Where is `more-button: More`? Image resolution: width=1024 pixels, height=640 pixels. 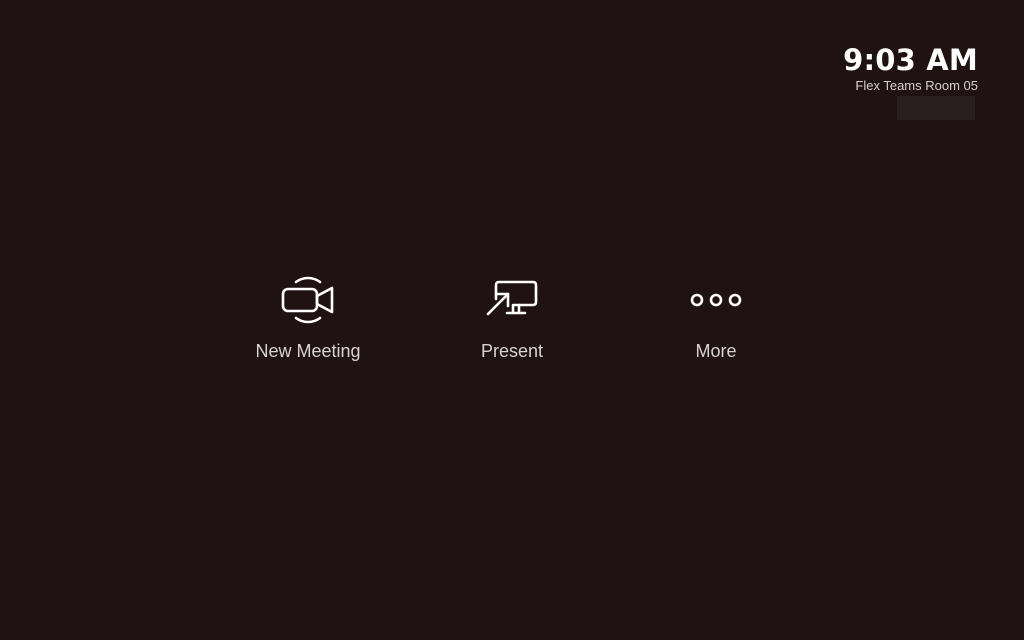 more-button: More is located at coordinates (716, 320).